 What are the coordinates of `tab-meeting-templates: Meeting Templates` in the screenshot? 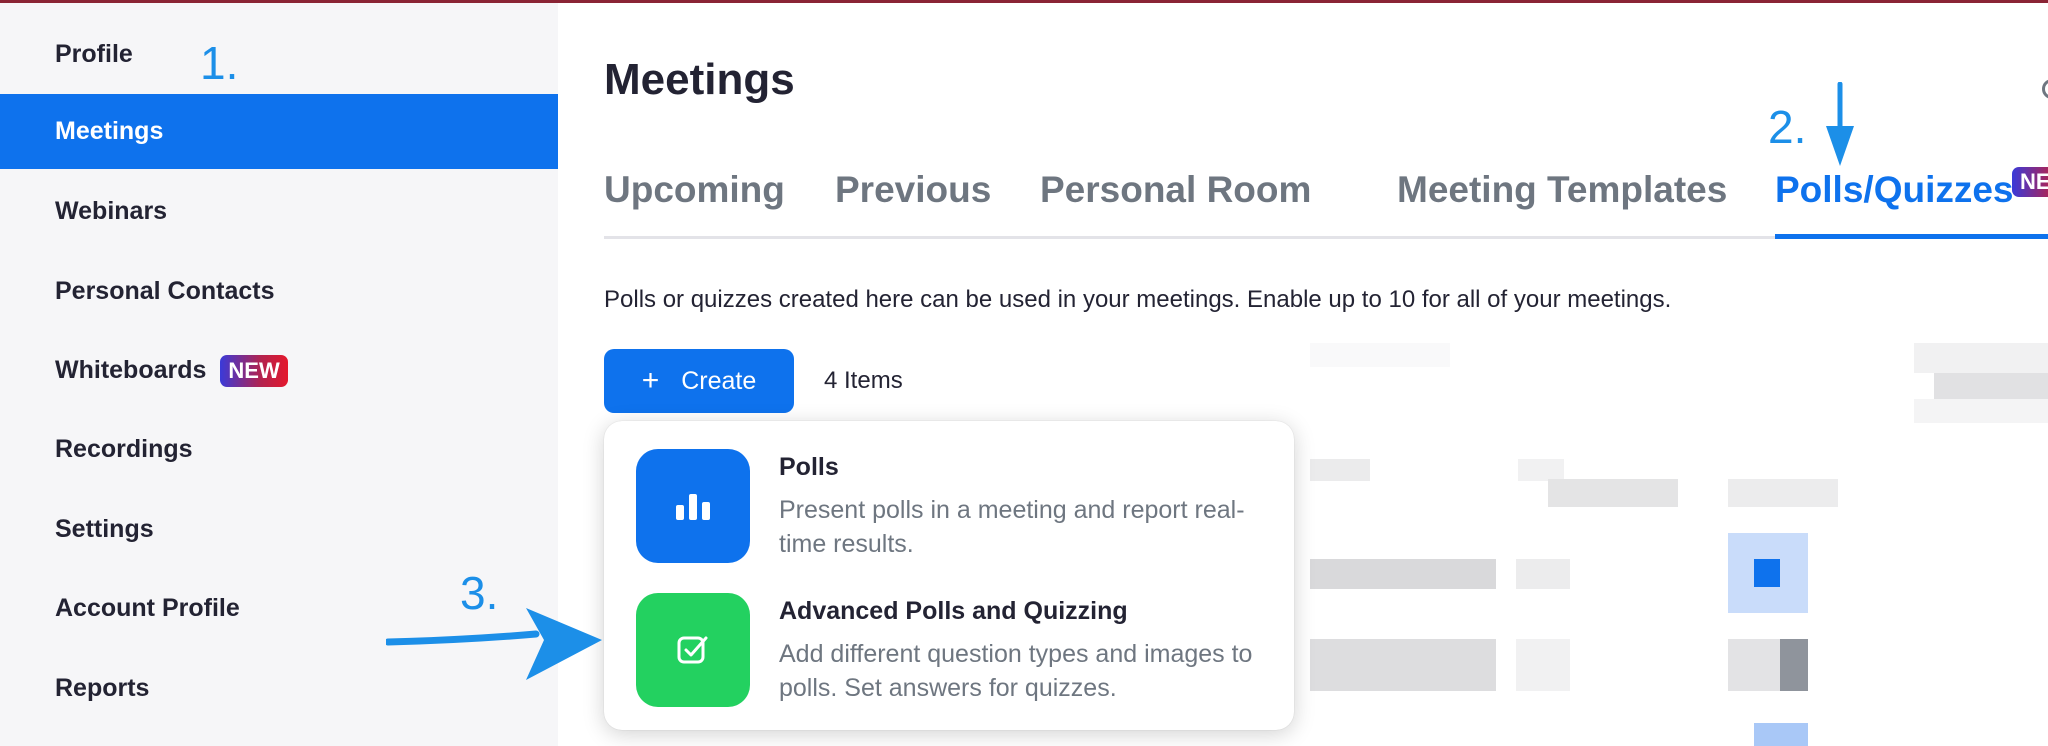 It's located at (1562, 190).